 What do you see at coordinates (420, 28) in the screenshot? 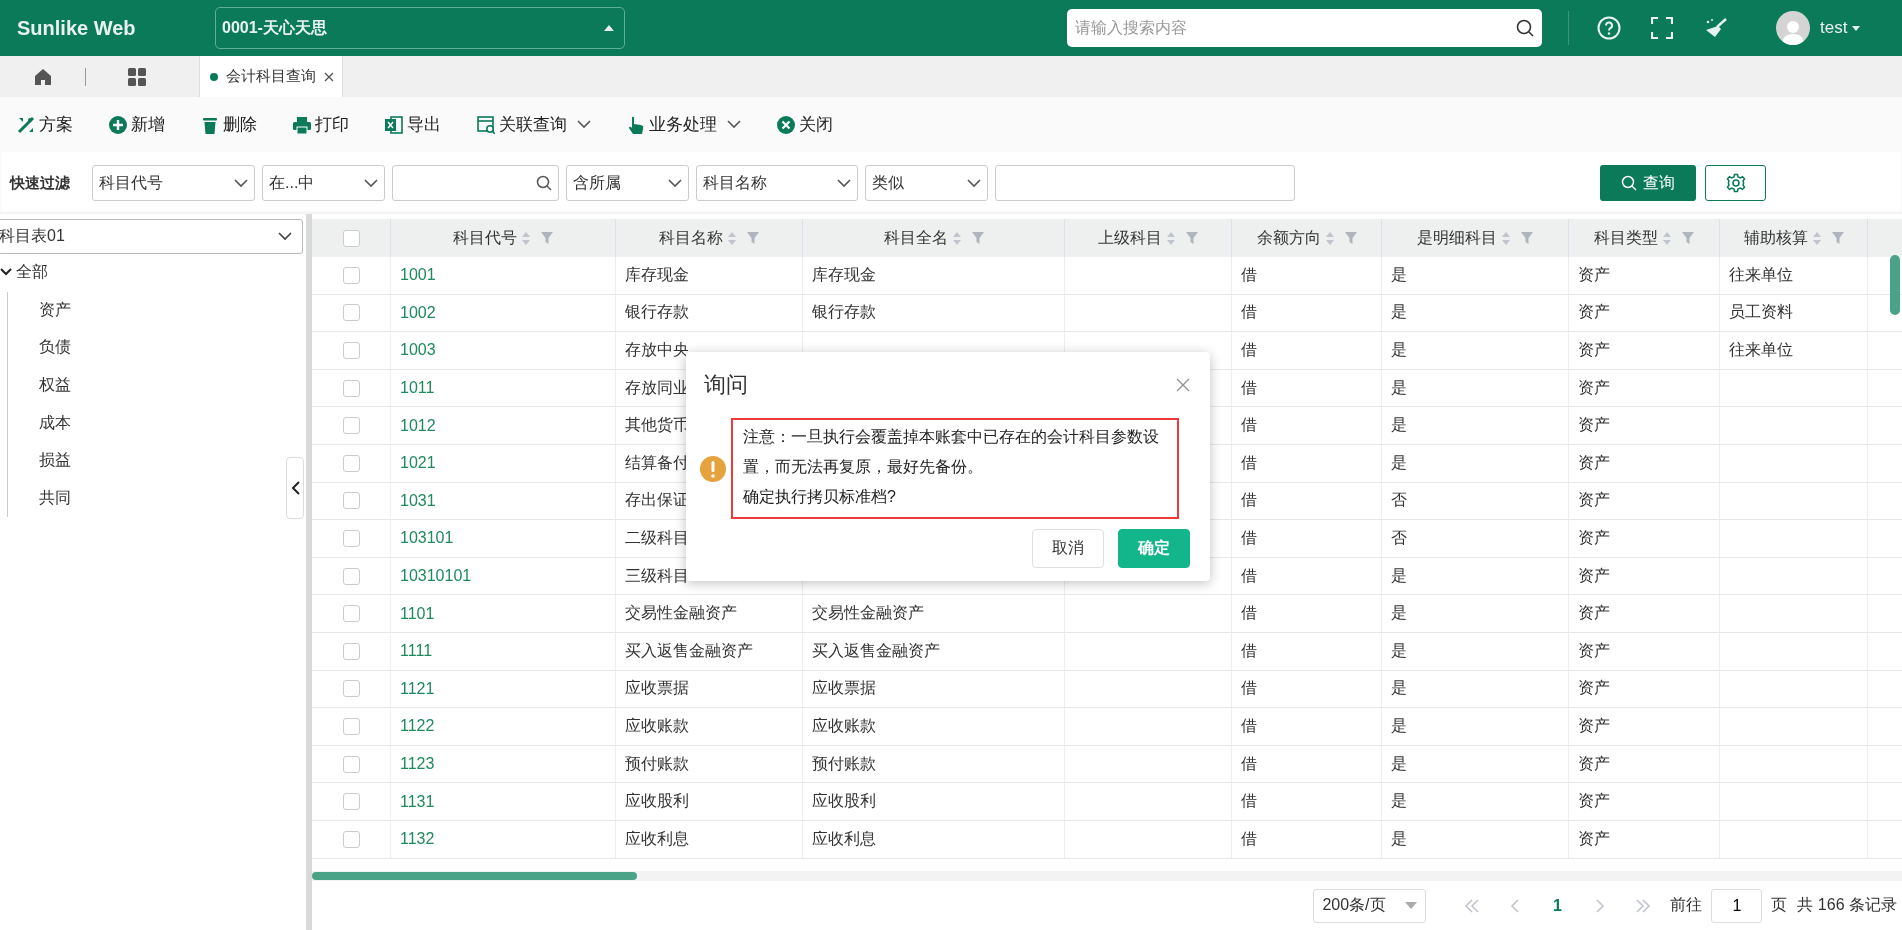
I see `company-select: 0001-天心天思` at bounding box center [420, 28].